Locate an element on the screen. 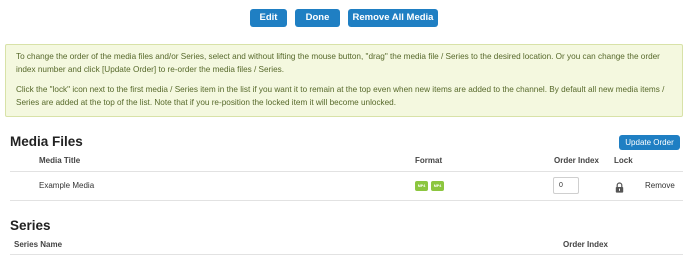  series-title: Series is located at coordinates (30, 225).